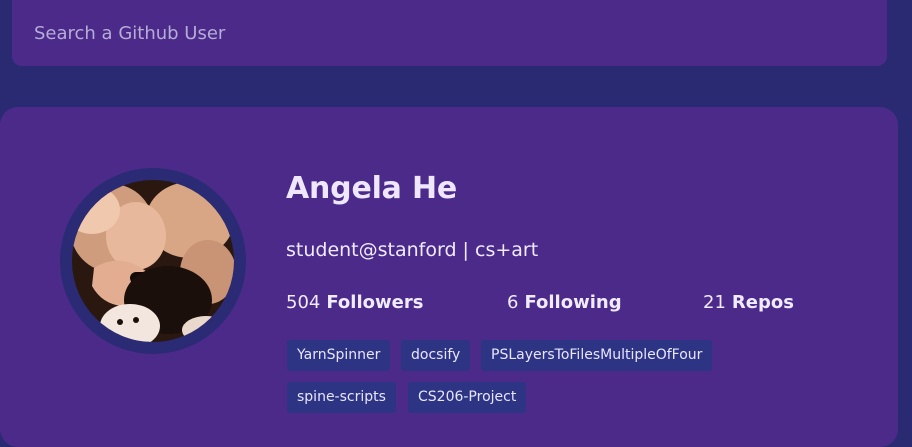 This screenshot has width=912, height=447. What do you see at coordinates (513, 302) in the screenshot?
I see `following-count: 6` at bounding box center [513, 302].